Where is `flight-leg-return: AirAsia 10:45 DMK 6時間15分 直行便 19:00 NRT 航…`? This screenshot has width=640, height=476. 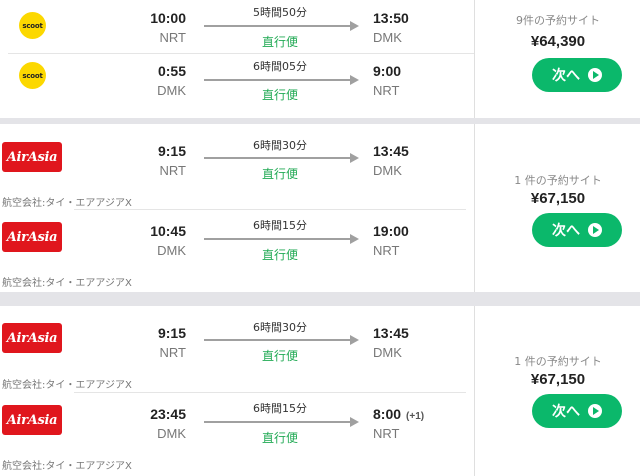
flight-leg-return: AirAsia 10:45 DMK 6時間15分 直行便 19:00 NRT 航… is located at coordinates (237, 251).